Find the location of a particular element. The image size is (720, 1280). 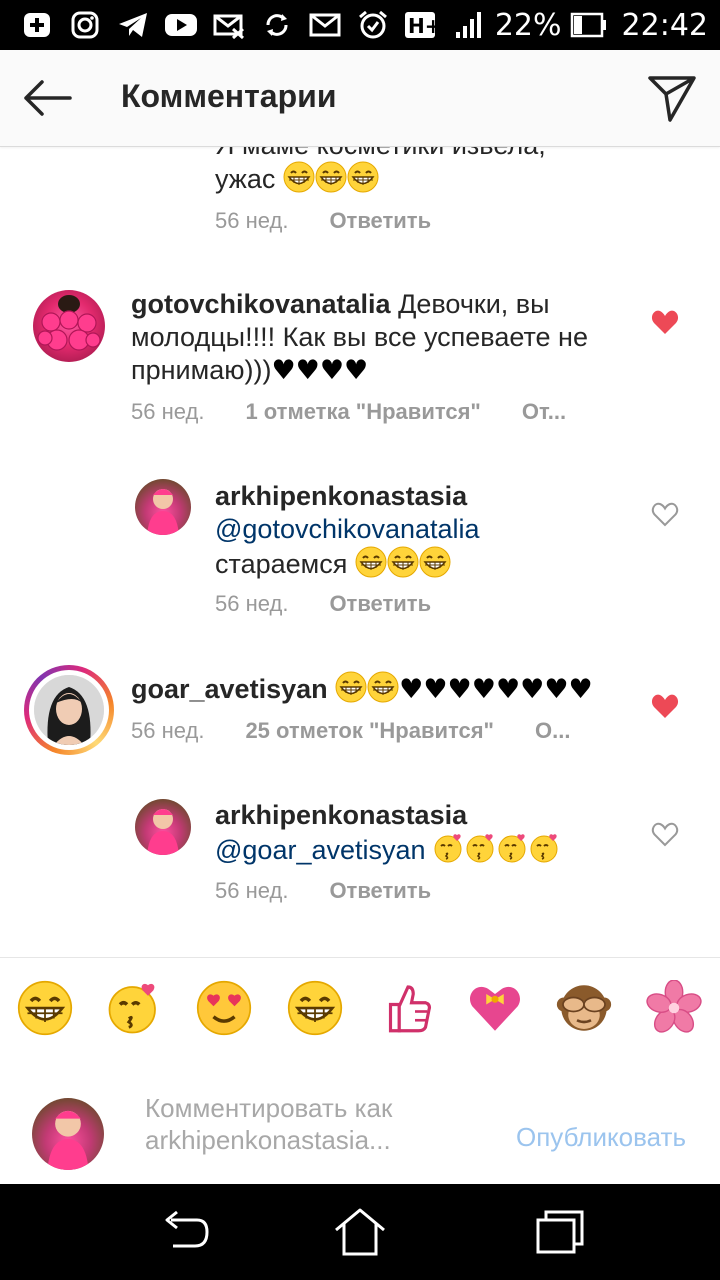

arrow-left-icon is located at coordinates (48, 98).